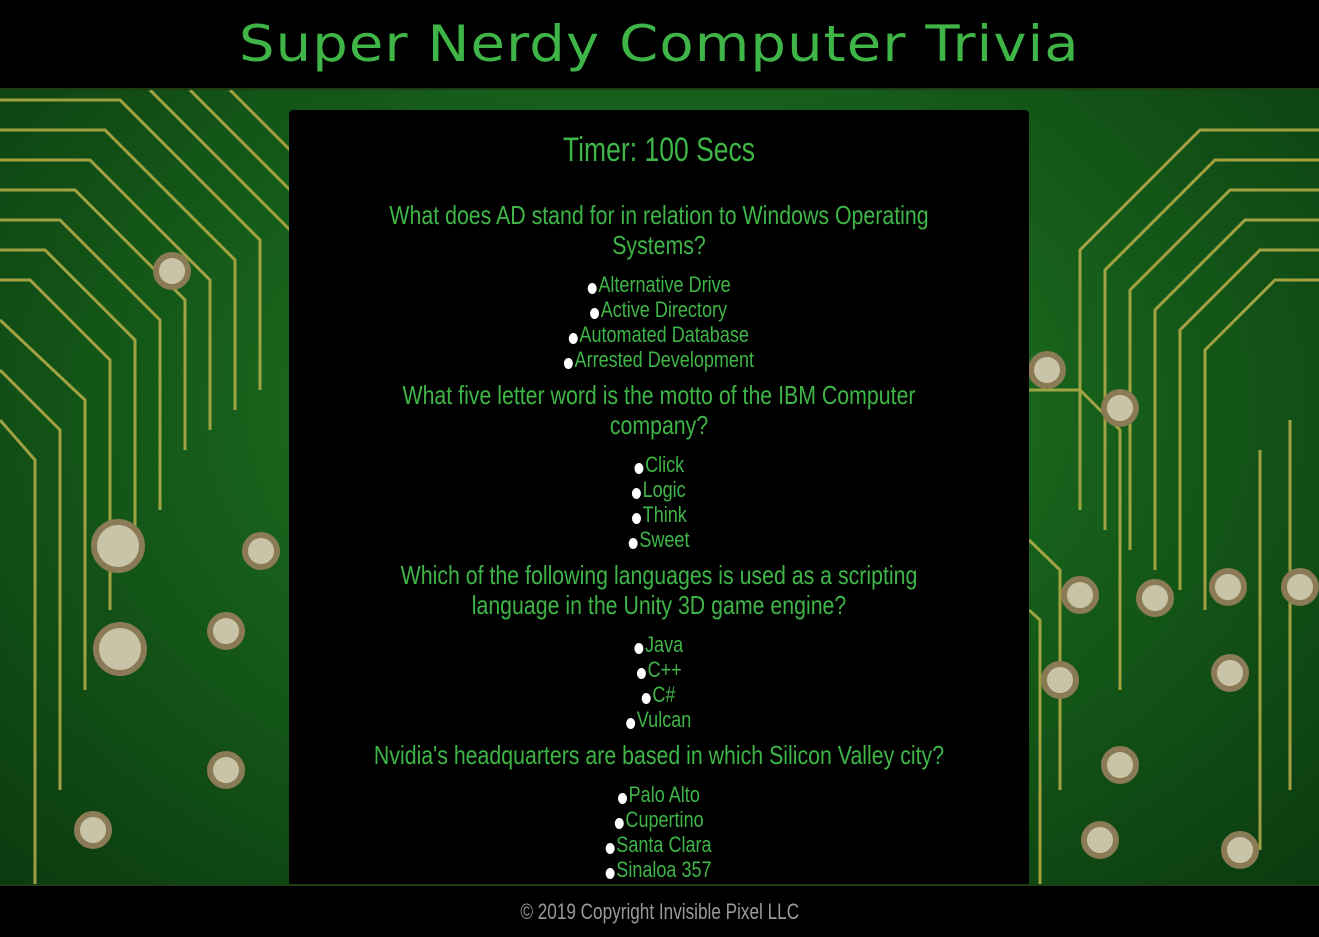 The image size is (1319, 937). I want to click on answer-label: C++, so click(664, 669).